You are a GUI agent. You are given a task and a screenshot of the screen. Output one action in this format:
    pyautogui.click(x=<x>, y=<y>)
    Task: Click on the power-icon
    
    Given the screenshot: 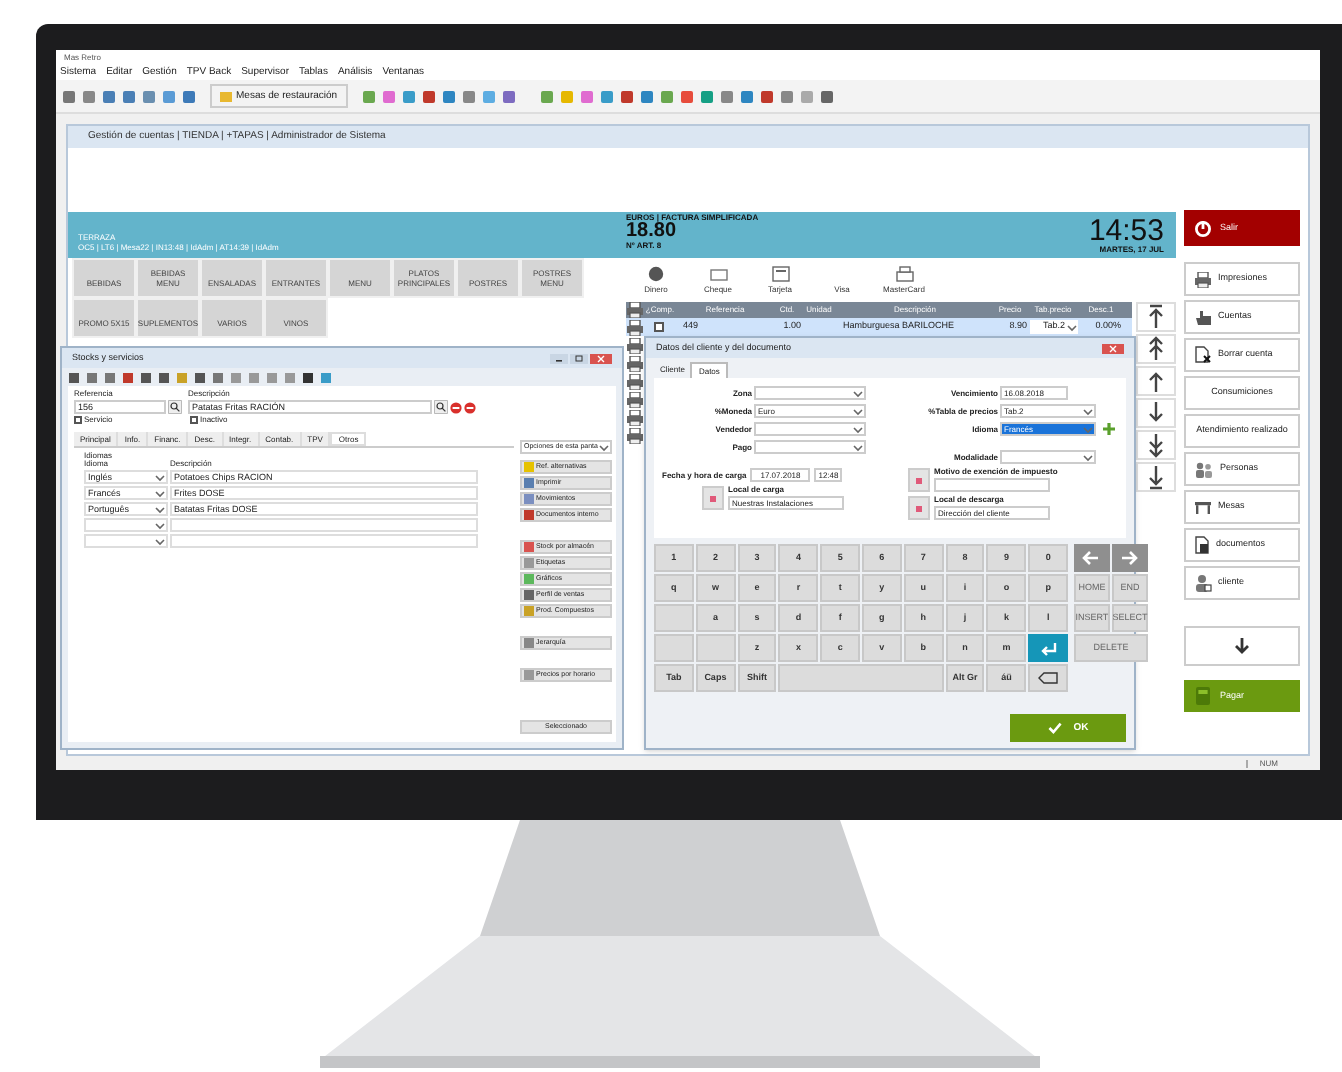 What is the action you would take?
    pyautogui.click(x=1203, y=228)
    